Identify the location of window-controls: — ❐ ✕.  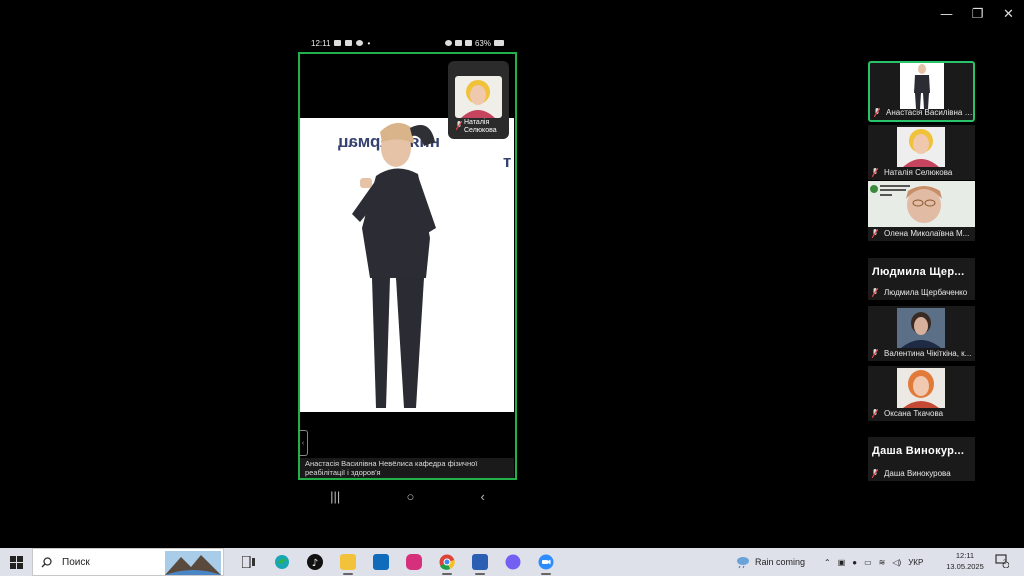
(977, 14).